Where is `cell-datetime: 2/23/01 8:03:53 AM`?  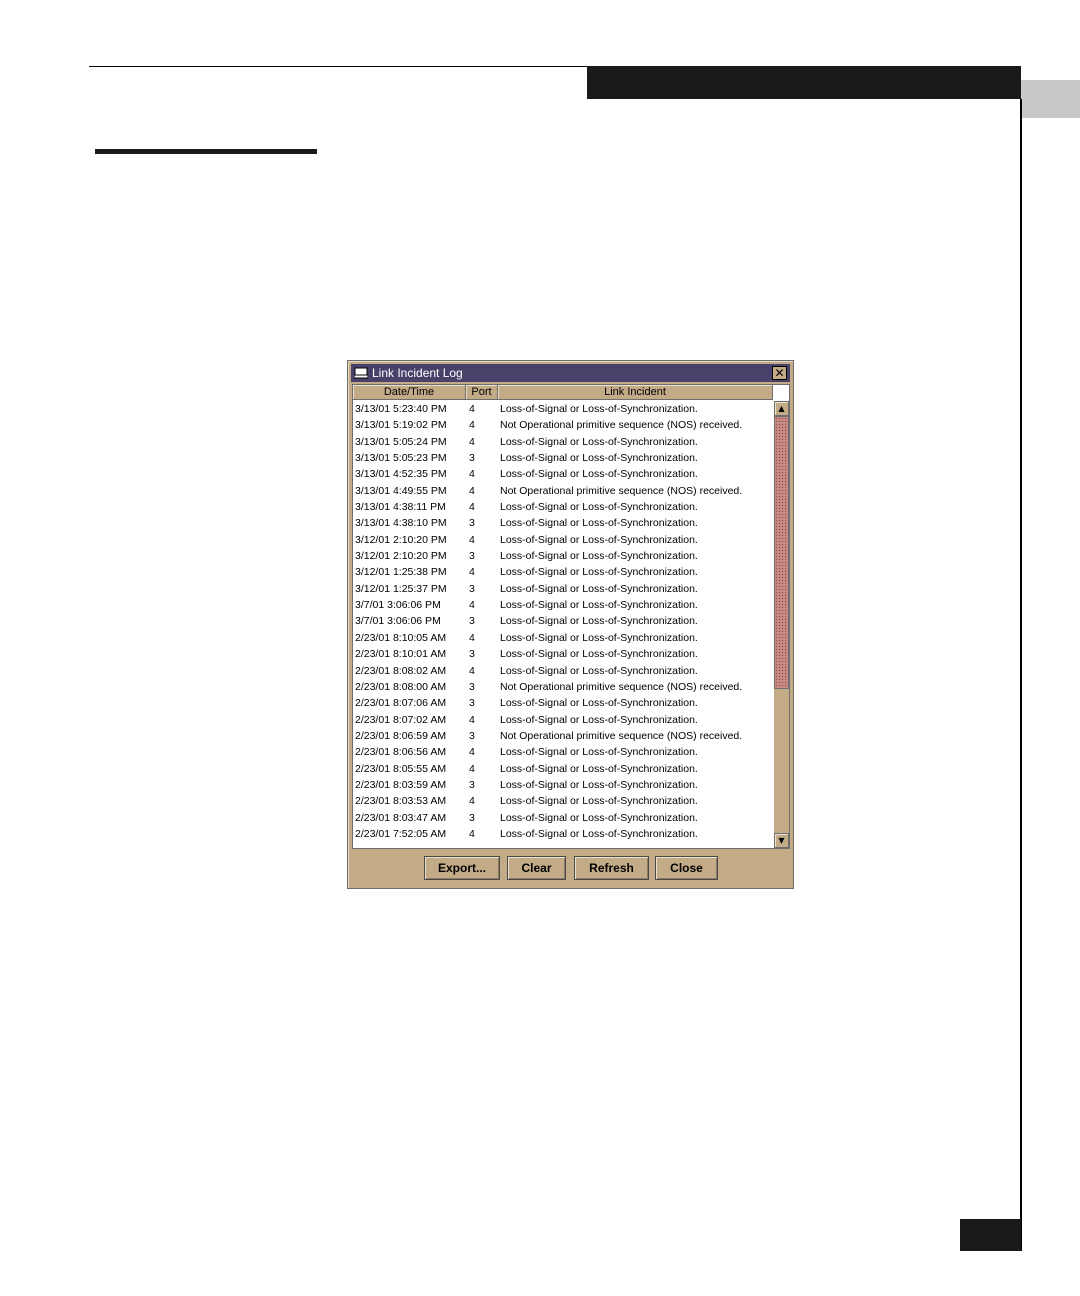
cell-datetime: 2/23/01 8:03:53 AM is located at coordinates (401, 801).